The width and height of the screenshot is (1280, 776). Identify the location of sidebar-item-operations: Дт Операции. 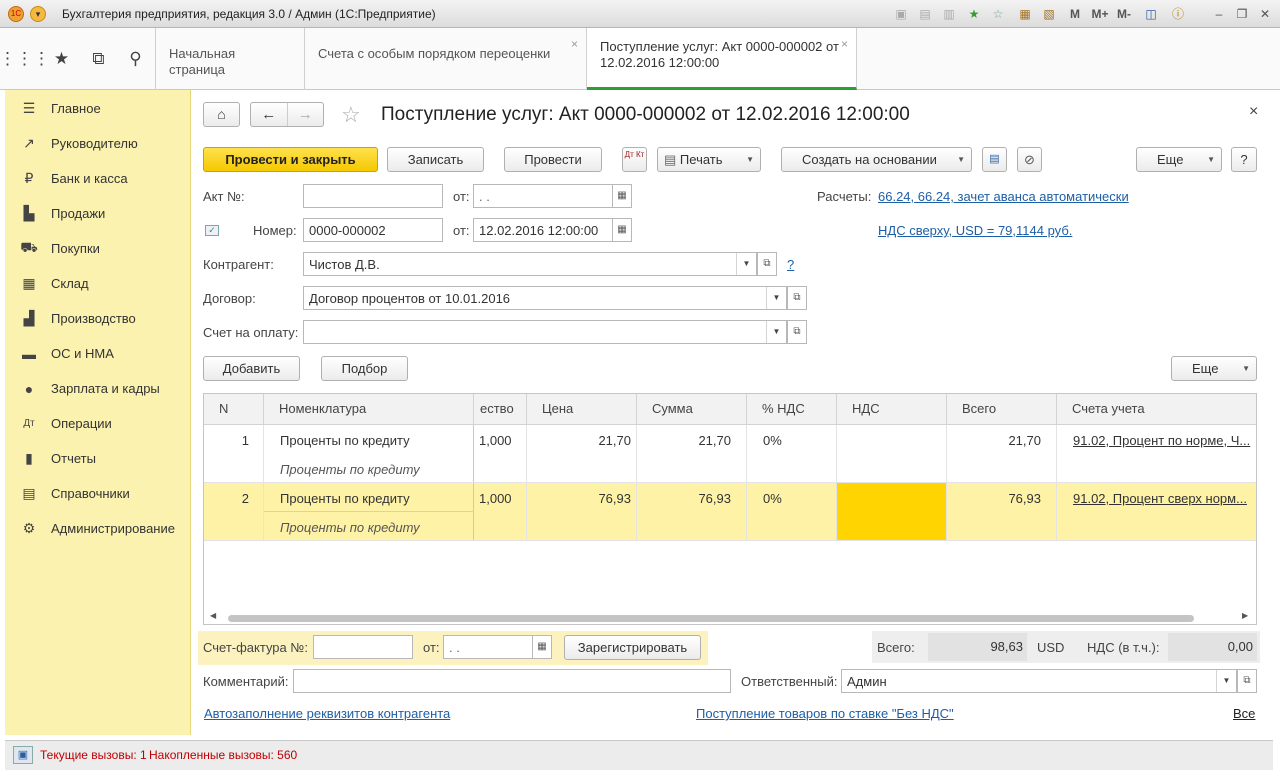
(98, 423).